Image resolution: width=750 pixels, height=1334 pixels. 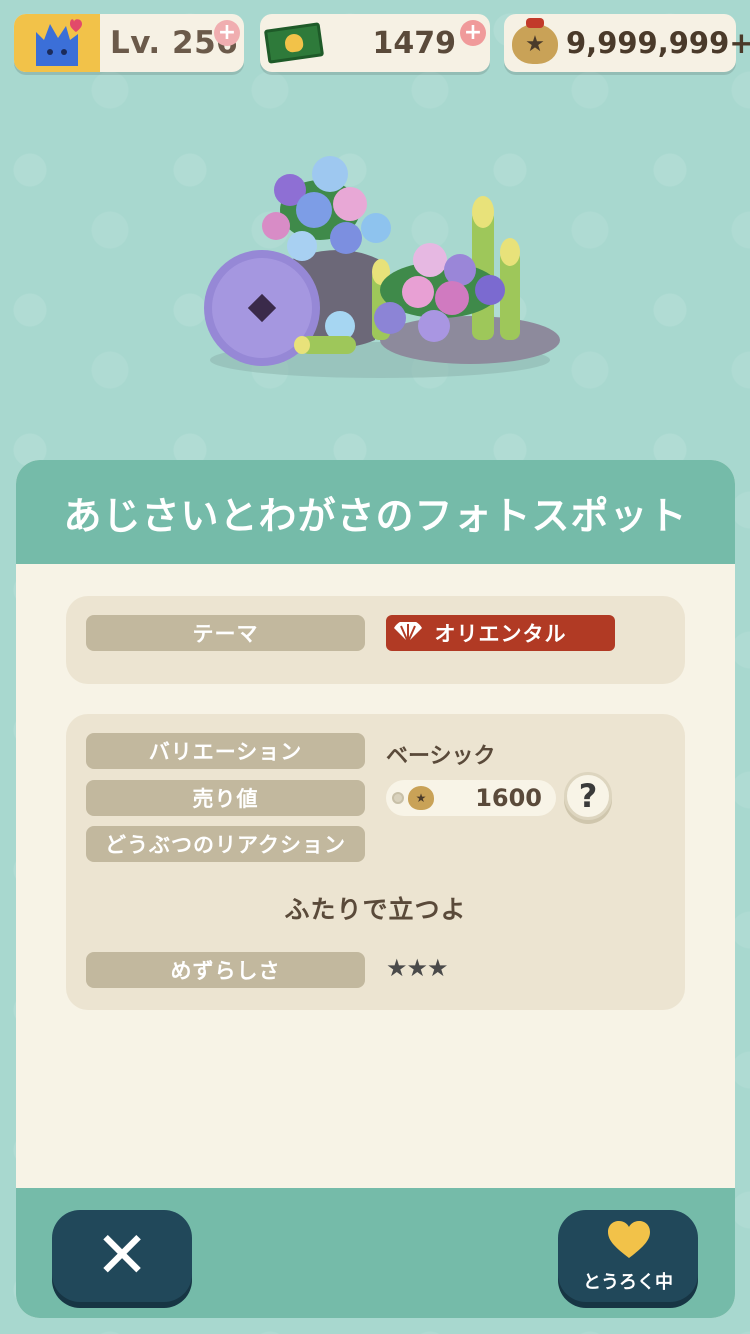 I want to click on ticket-pill: 1479 +, so click(x=375, y=43).